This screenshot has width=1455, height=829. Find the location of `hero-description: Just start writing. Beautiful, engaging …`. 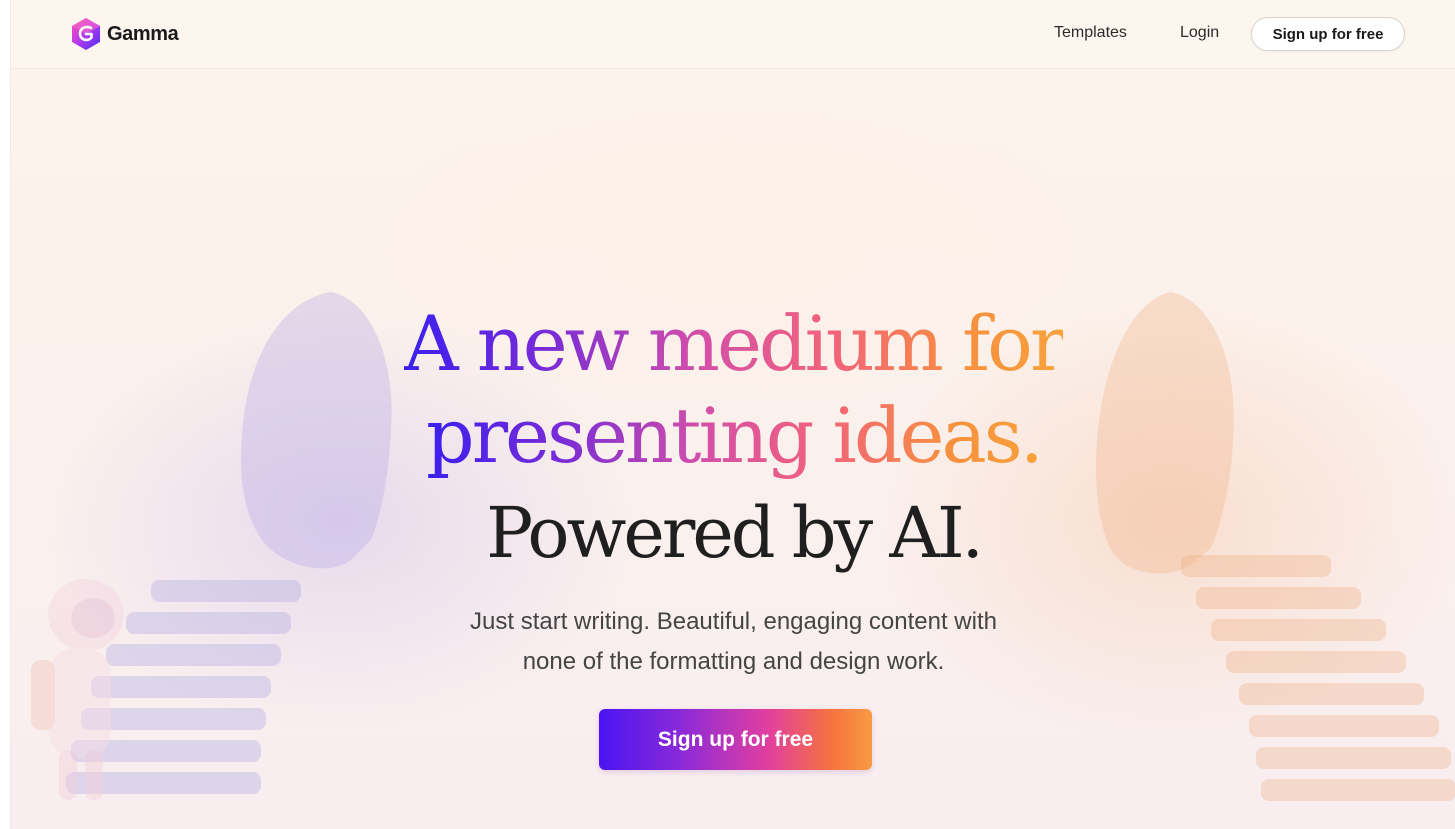

hero-description: Just start writing. Beautiful, engaging … is located at coordinates (733, 642).